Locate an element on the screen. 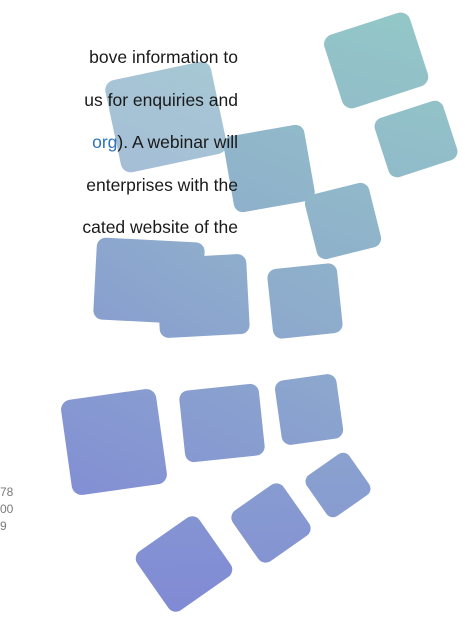 Image resolution: width=465 pixels, height=630 pixels. body-line-2: us for enquiries and is located at coordinates (161, 99).